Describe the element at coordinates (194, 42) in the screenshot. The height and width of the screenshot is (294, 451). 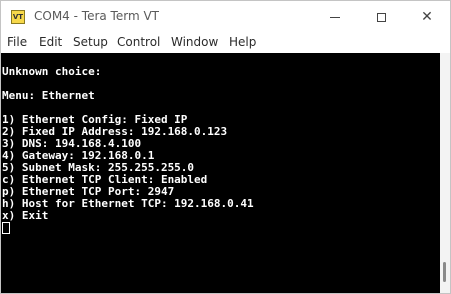
I see `menu-window: Window` at that location.